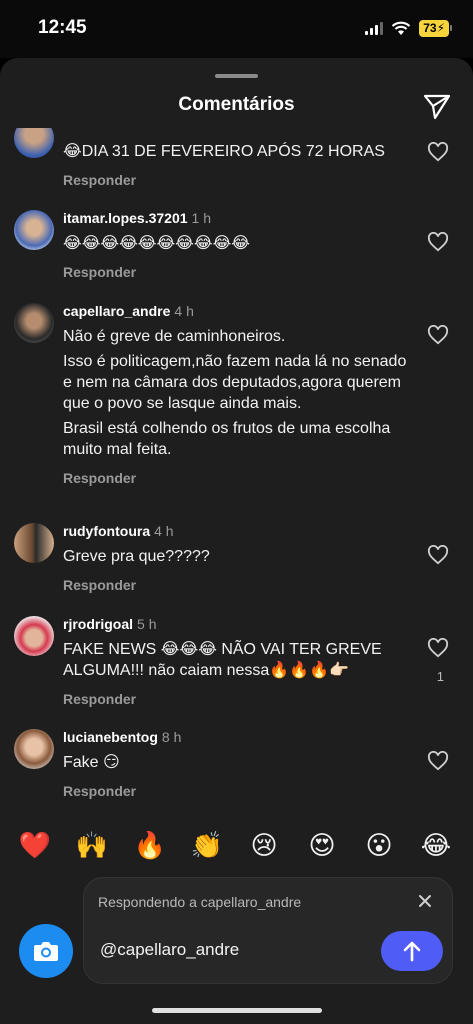 The width and height of the screenshot is (473, 1024). I want to click on status-bar: 12:45 73⚡, so click(236, 29).